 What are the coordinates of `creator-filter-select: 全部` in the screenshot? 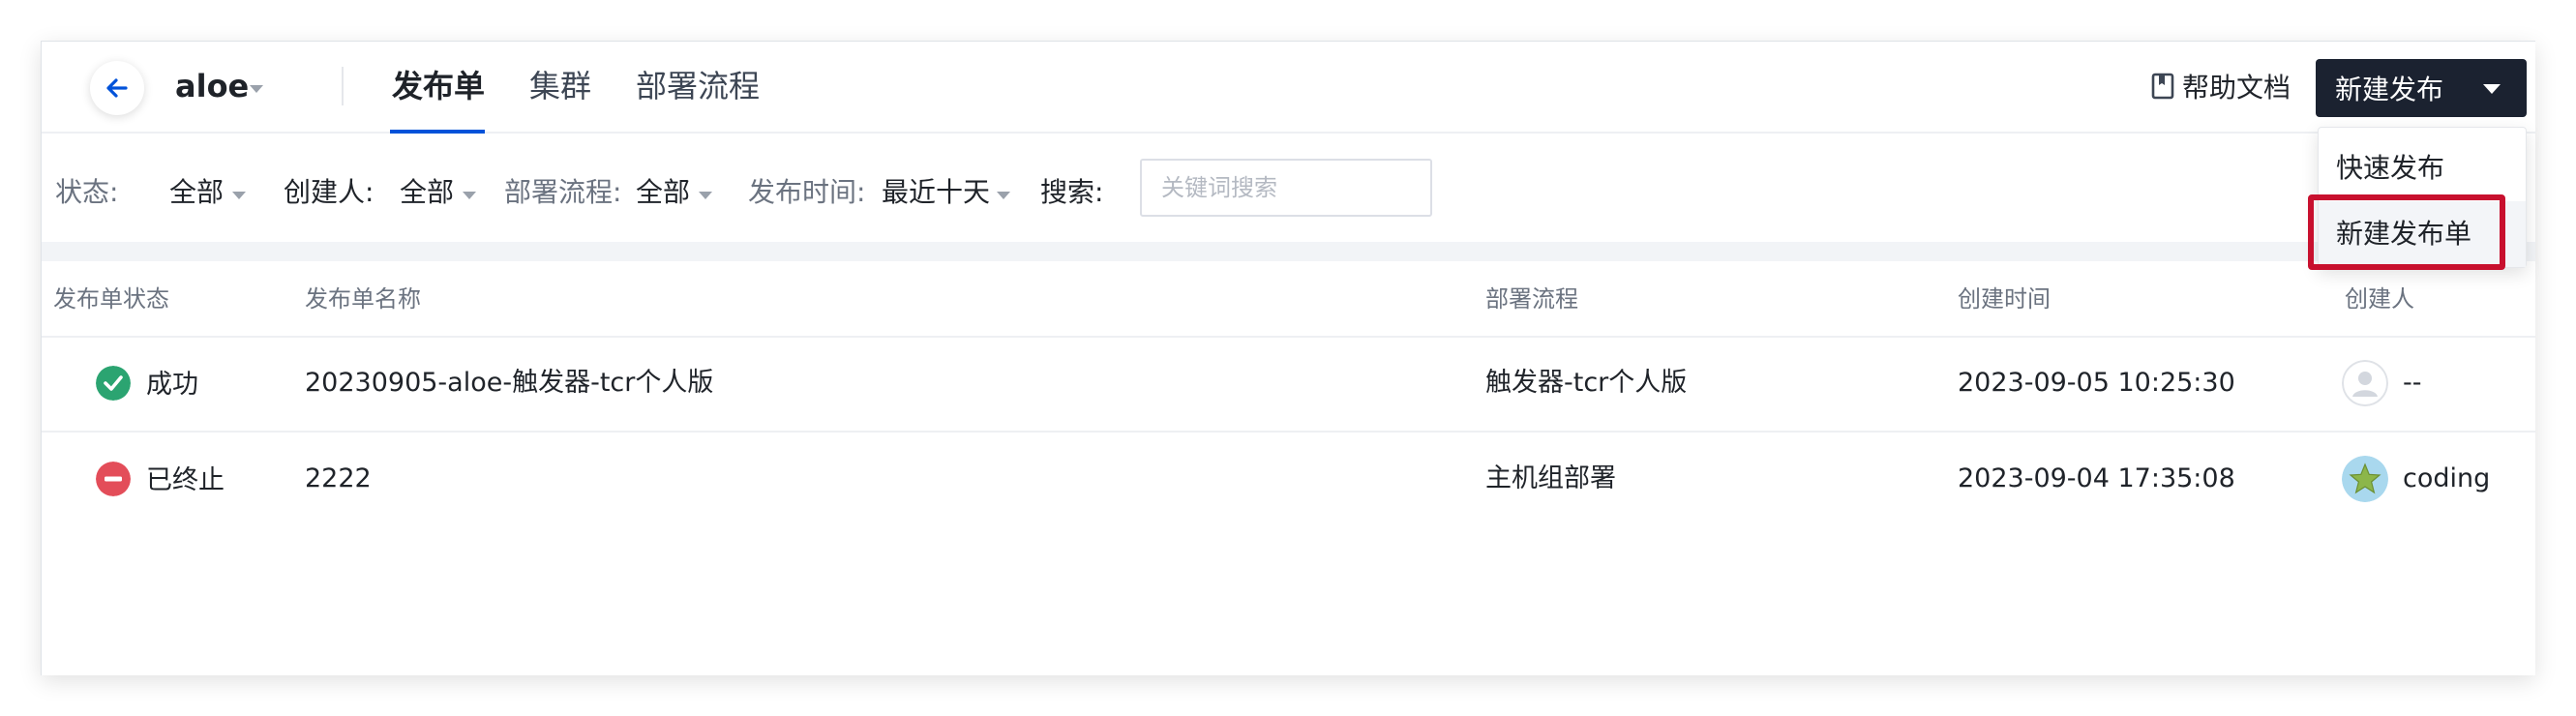 It's located at (427, 193).